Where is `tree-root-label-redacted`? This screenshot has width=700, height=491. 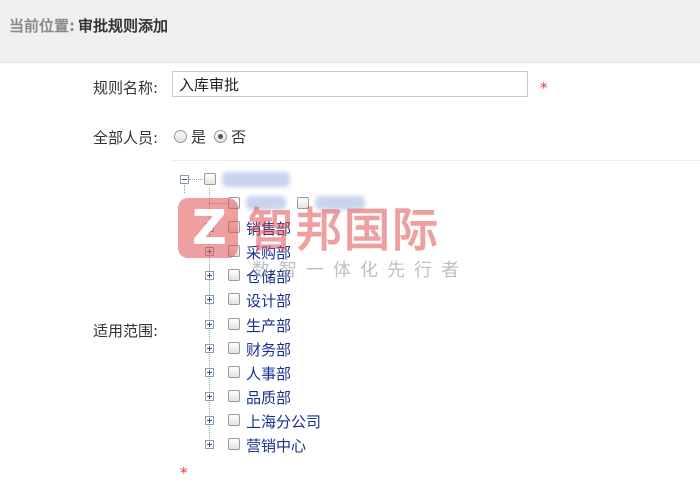 tree-root-label-redacted is located at coordinates (256, 179).